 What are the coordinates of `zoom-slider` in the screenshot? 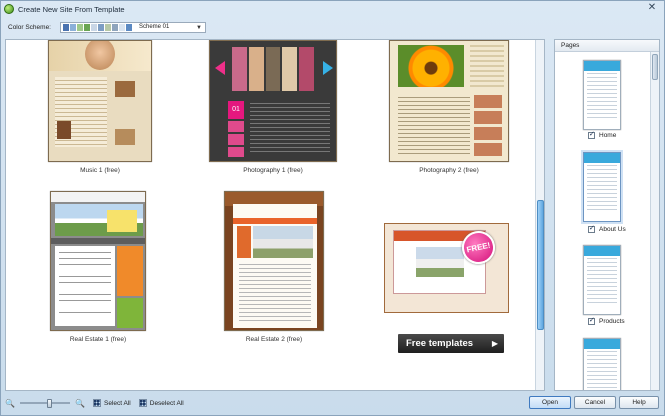 It's located at (45, 403).